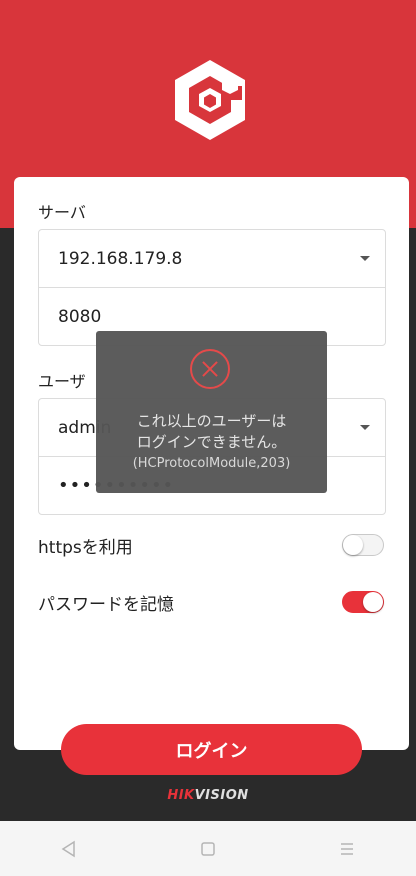  What do you see at coordinates (211, 463) in the screenshot?
I see `toast-error-code: (HCProtocolModule,203)` at bounding box center [211, 463].